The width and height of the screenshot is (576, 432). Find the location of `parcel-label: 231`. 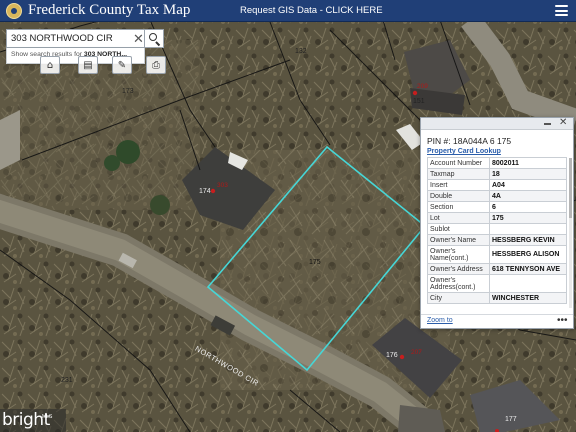

parcel-label: 231 is located at coordinates (67, 380).